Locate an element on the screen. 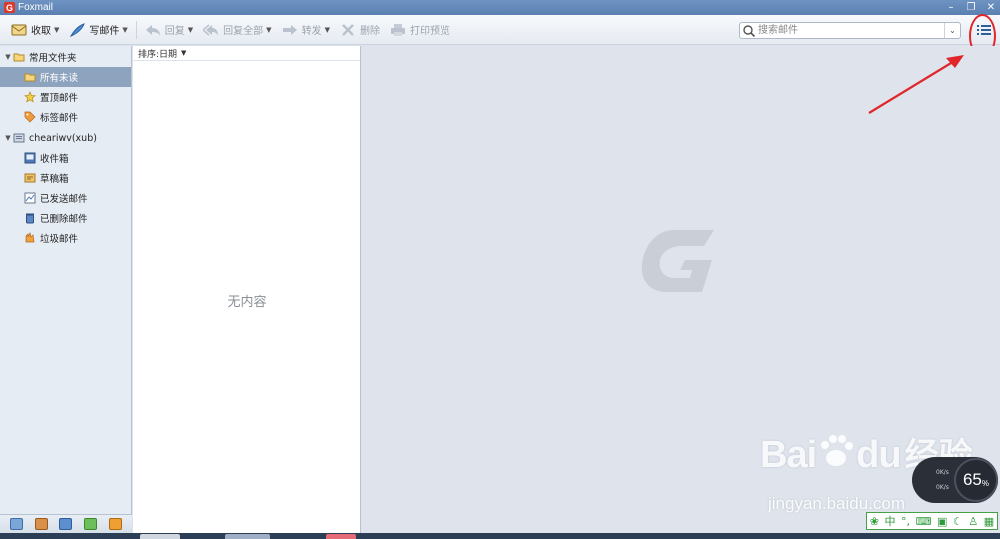 The height and width of the screenshot is (539, 1000). folder-tagged: 标签邮件 is located at coordinates (65, 117).